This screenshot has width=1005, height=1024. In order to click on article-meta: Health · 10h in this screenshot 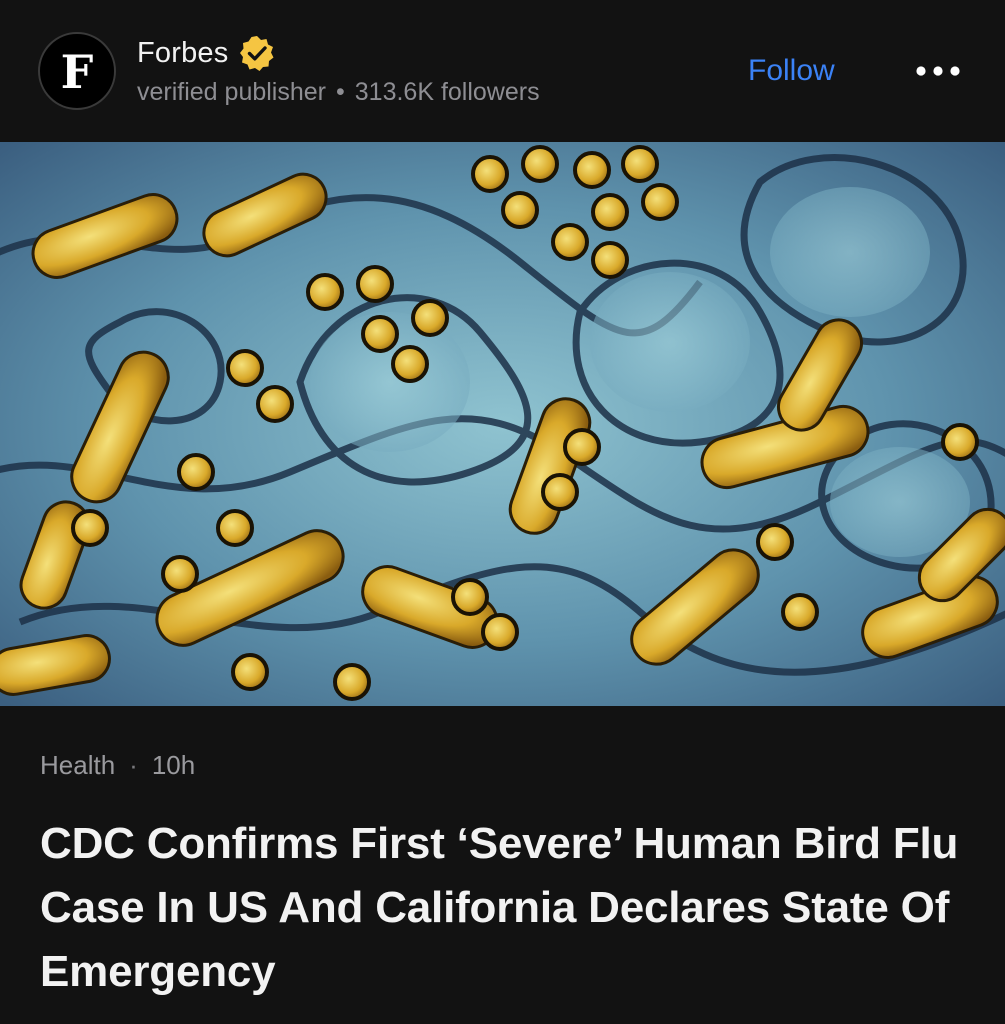, I will do `click(117, 765)`.